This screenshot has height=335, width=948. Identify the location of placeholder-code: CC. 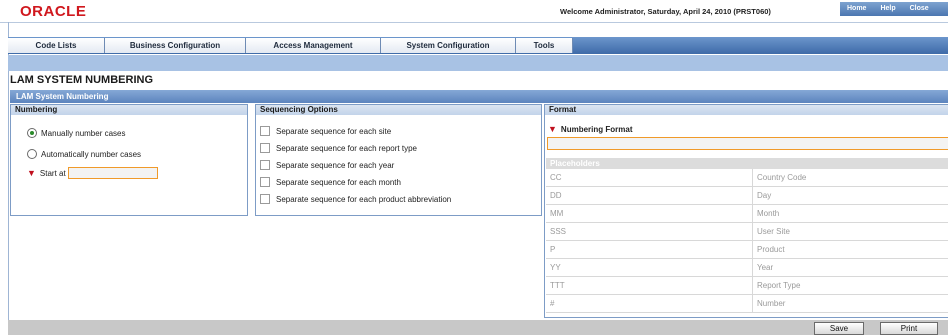
(649, 177).